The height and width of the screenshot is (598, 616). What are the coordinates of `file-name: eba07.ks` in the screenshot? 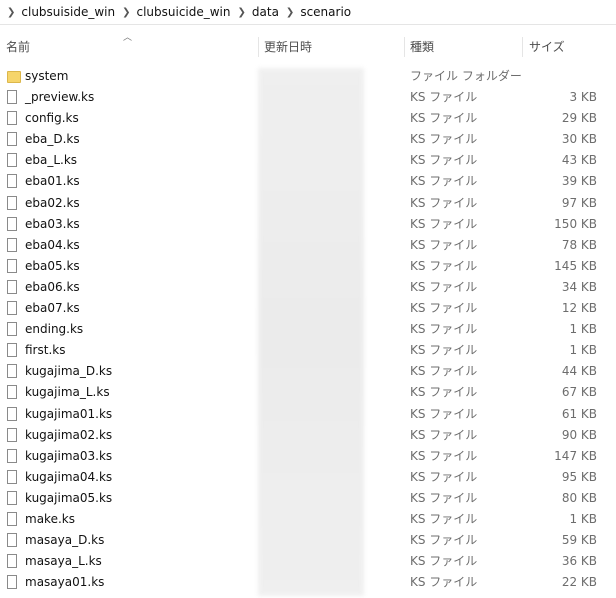 It's located at (52, 308).